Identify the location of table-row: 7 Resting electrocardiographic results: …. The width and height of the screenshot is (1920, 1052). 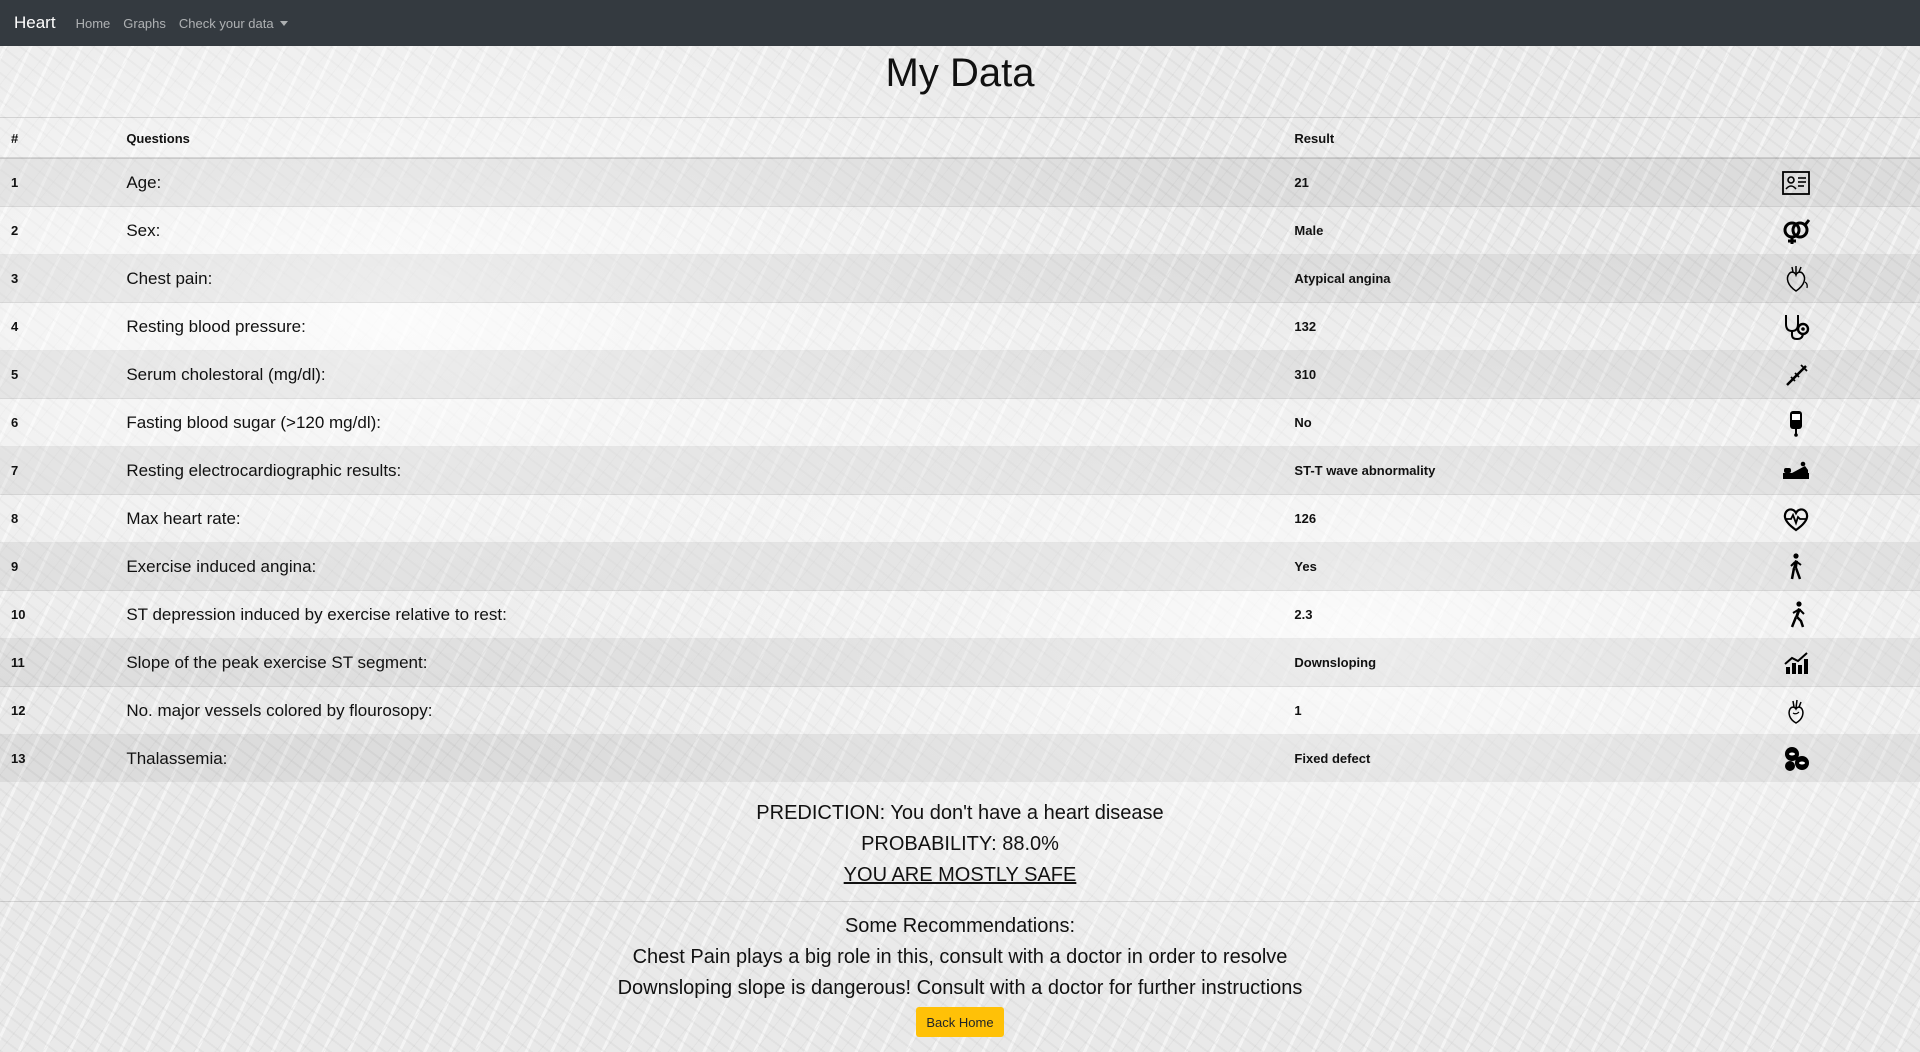
(960, 470).